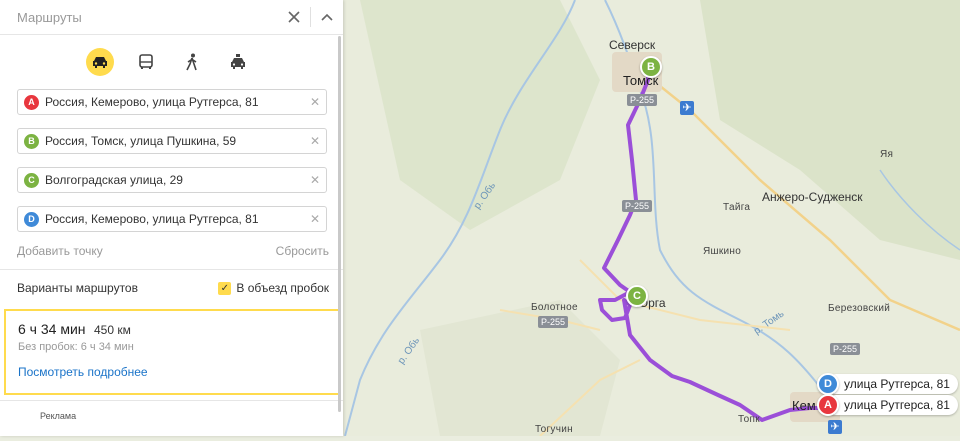 This screenshot has height=441, width=960. What do you see at coordinates (100, 62) in the screenshot?
I see `car-icon` at bounding box center [100, 62].